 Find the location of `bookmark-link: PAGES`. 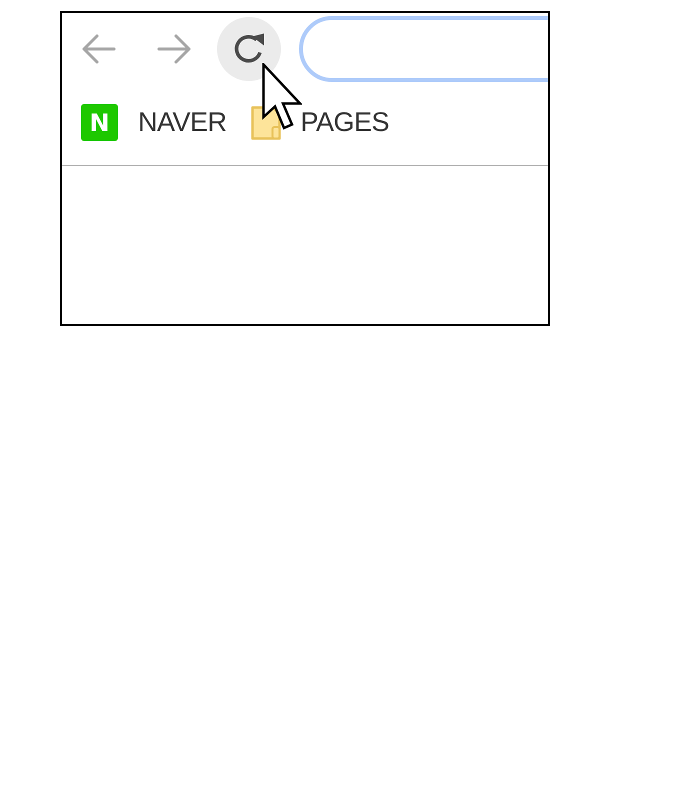

bookmark-link: PAGES is located at coordinates (345, 122).